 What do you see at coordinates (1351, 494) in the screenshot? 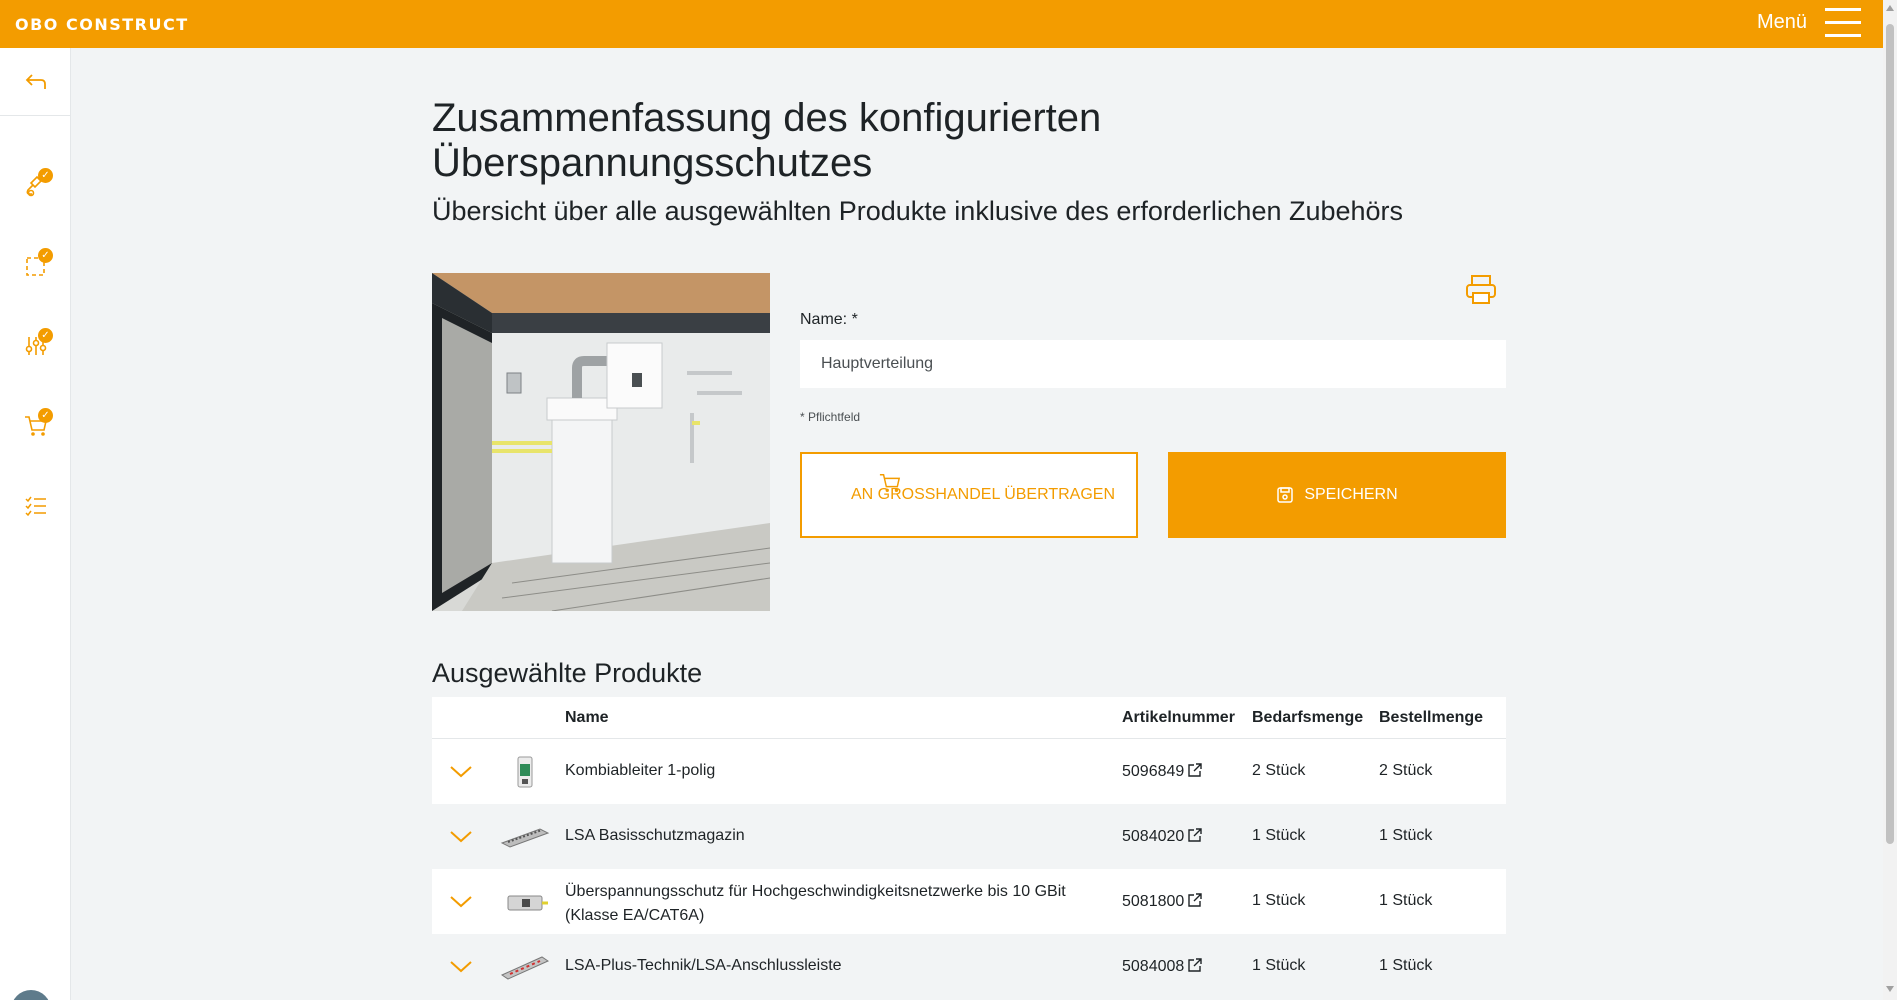
I see `save-button-label: SPEICHERN` at bounding box center [1351, 494].